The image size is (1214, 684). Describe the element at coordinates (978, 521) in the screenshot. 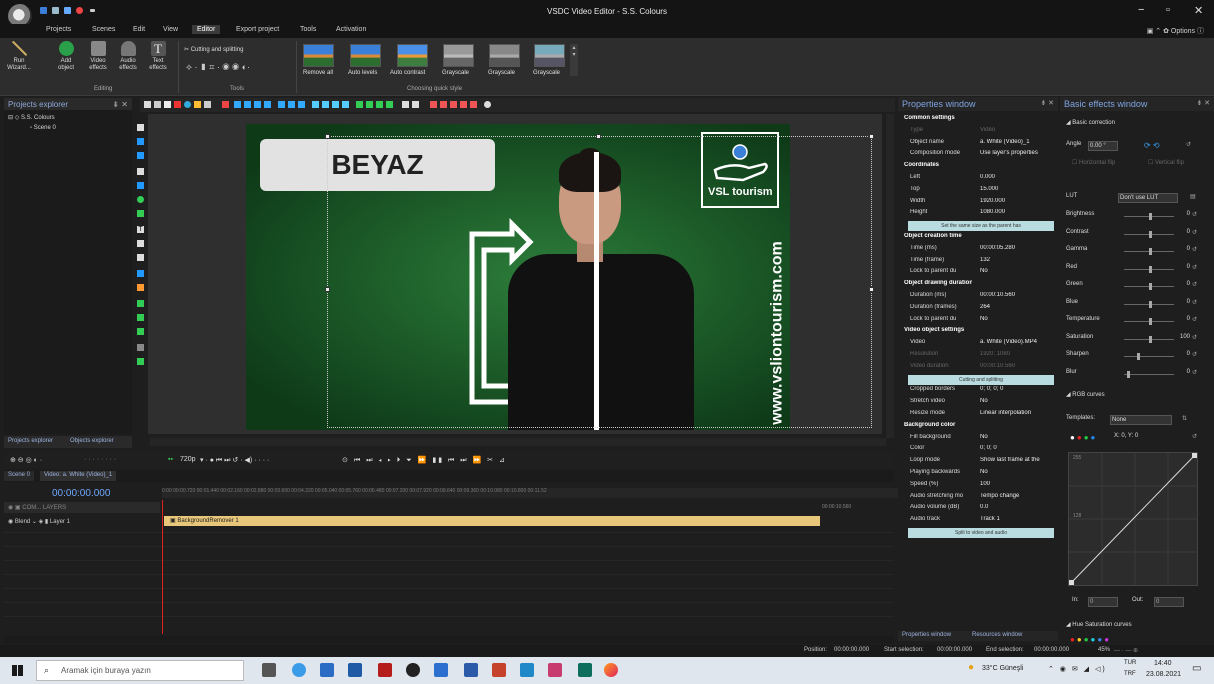

I see `property-row: Audio track Track 1` at that location.